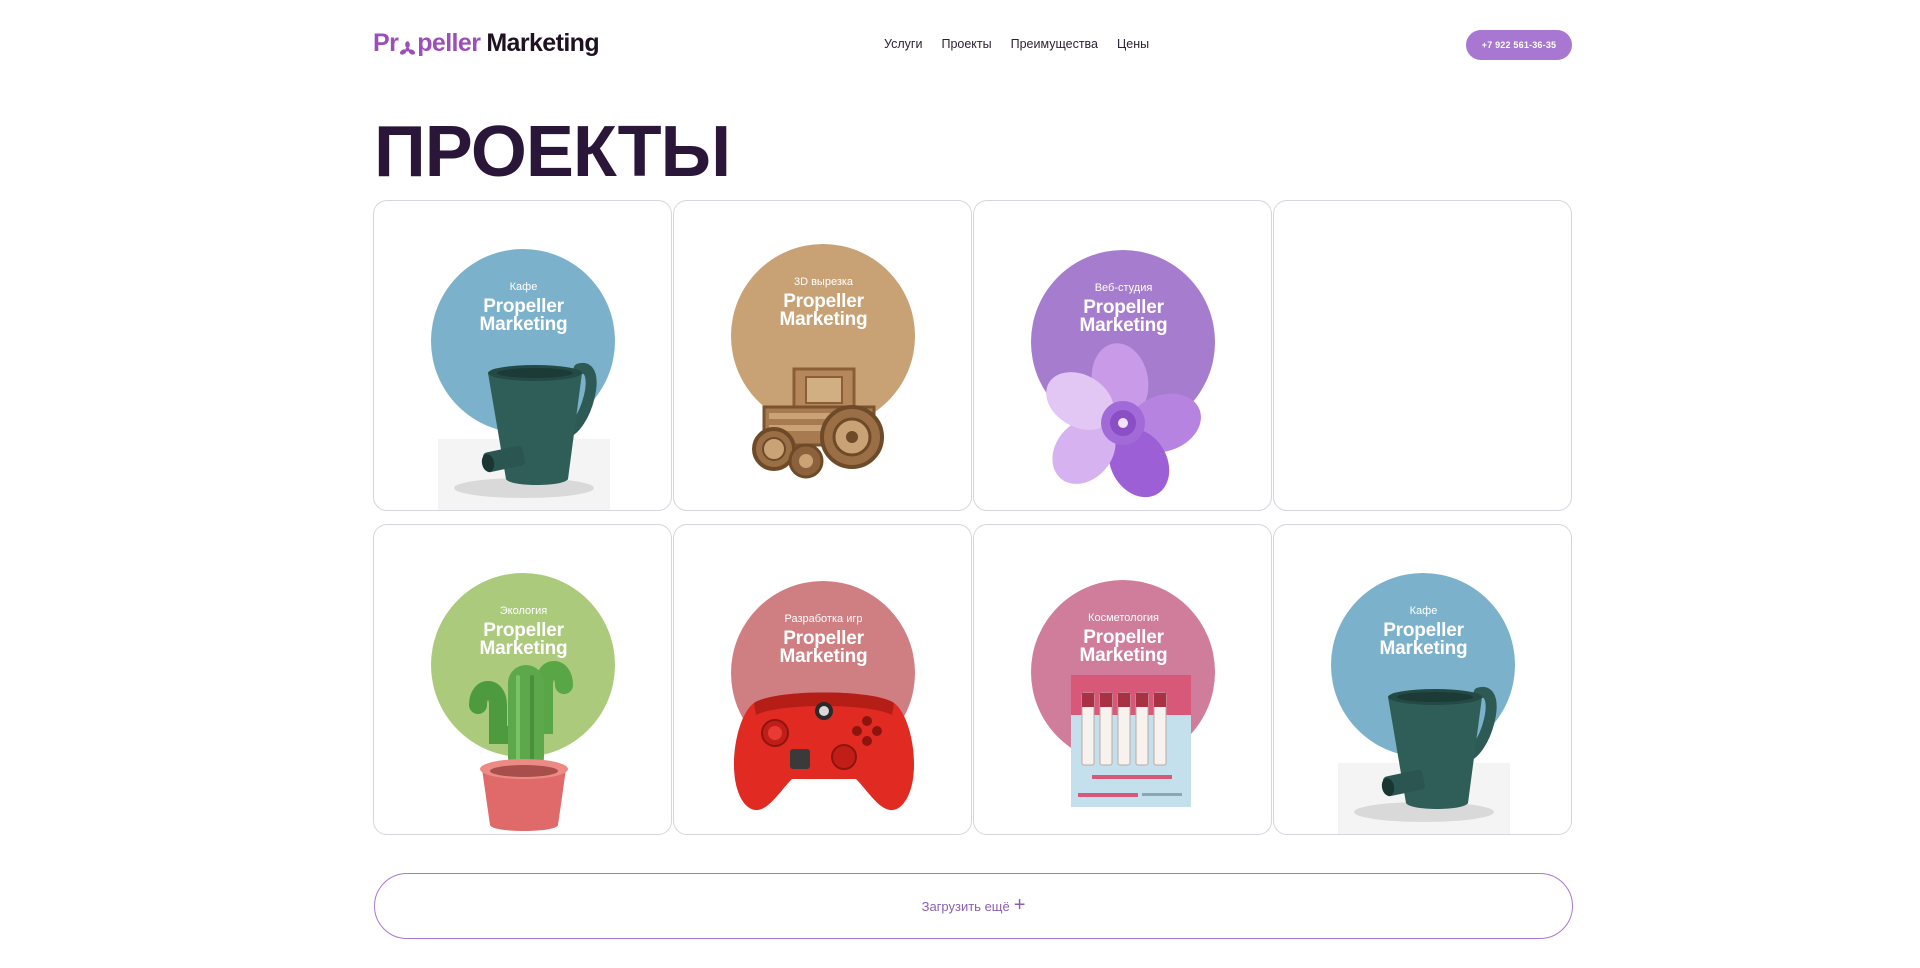 The image size is (1920, 968). I want to click on logo-brand: Pr peller, so click(427, 43).